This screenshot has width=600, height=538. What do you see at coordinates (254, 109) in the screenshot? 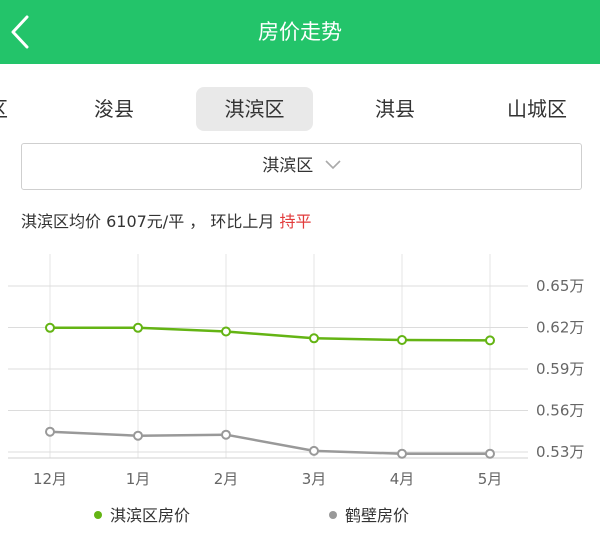
I see `tab-qibinqu: 淇滨区` at bounding box center [254, 109].